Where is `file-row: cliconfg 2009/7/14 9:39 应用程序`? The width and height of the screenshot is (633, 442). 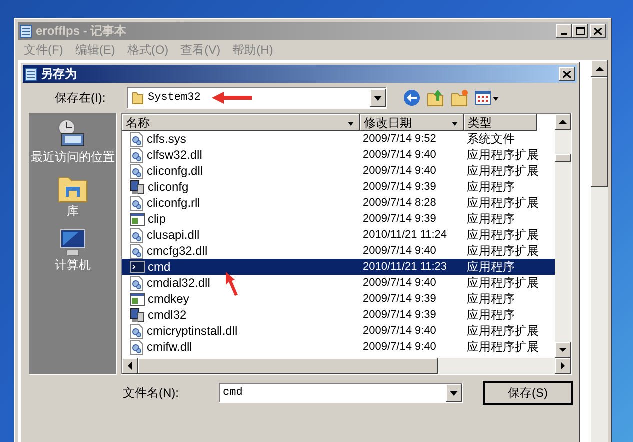 file-row: cliconfg 2009/7/14 9:39 应用程序 is located at coordinates (338, 187).